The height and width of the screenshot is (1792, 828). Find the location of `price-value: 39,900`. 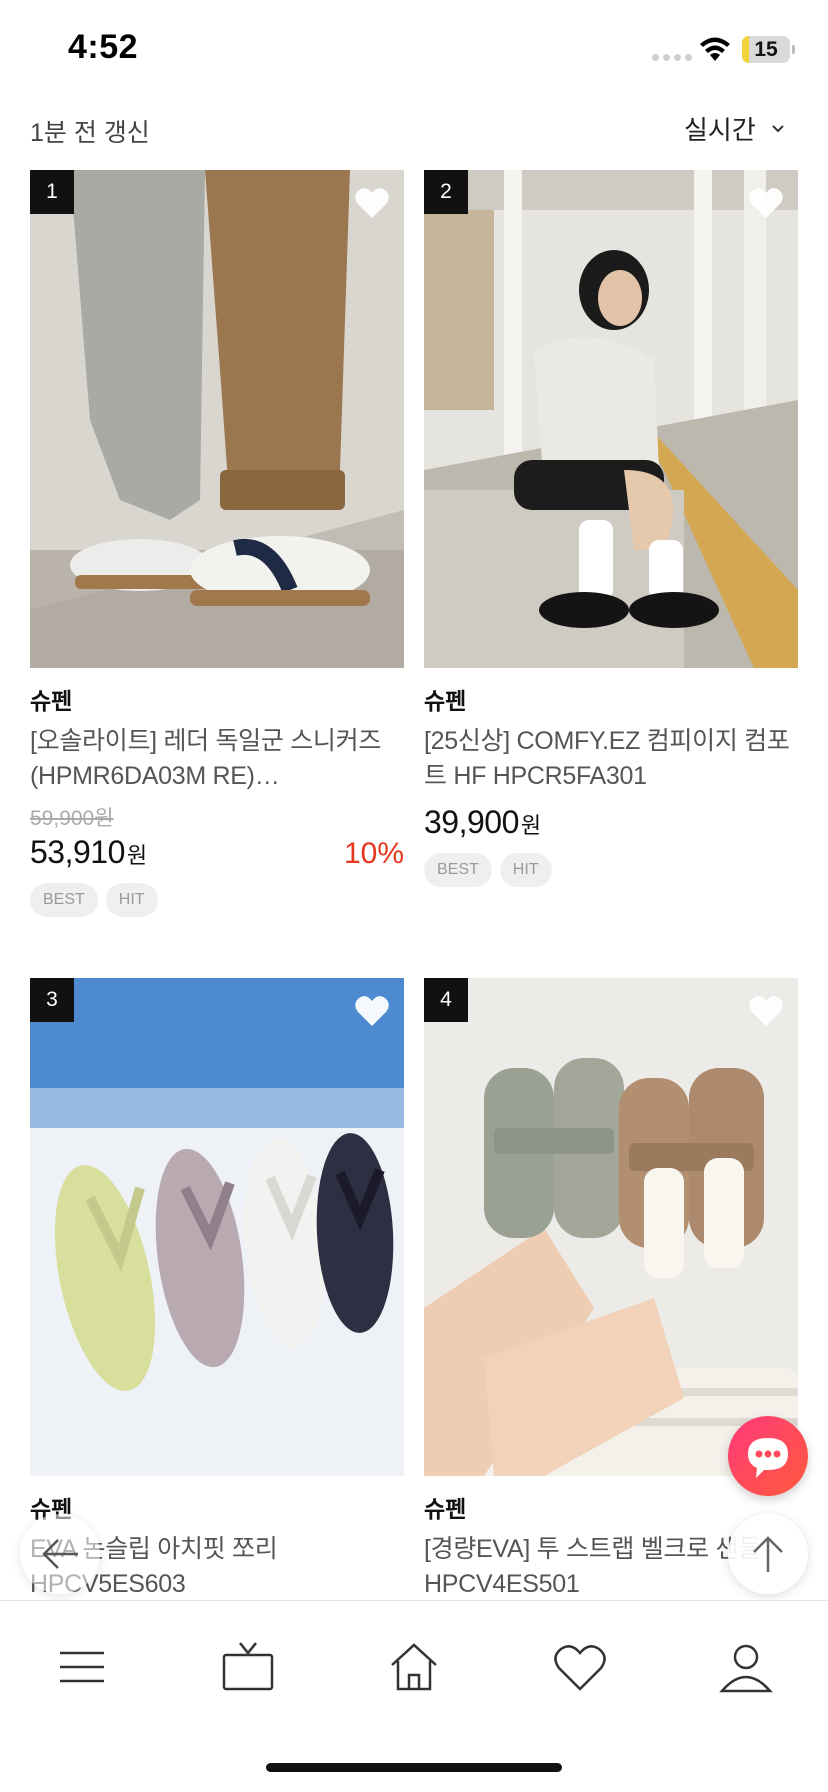

price-value: 39,900 is located at coordinates (471, 822).